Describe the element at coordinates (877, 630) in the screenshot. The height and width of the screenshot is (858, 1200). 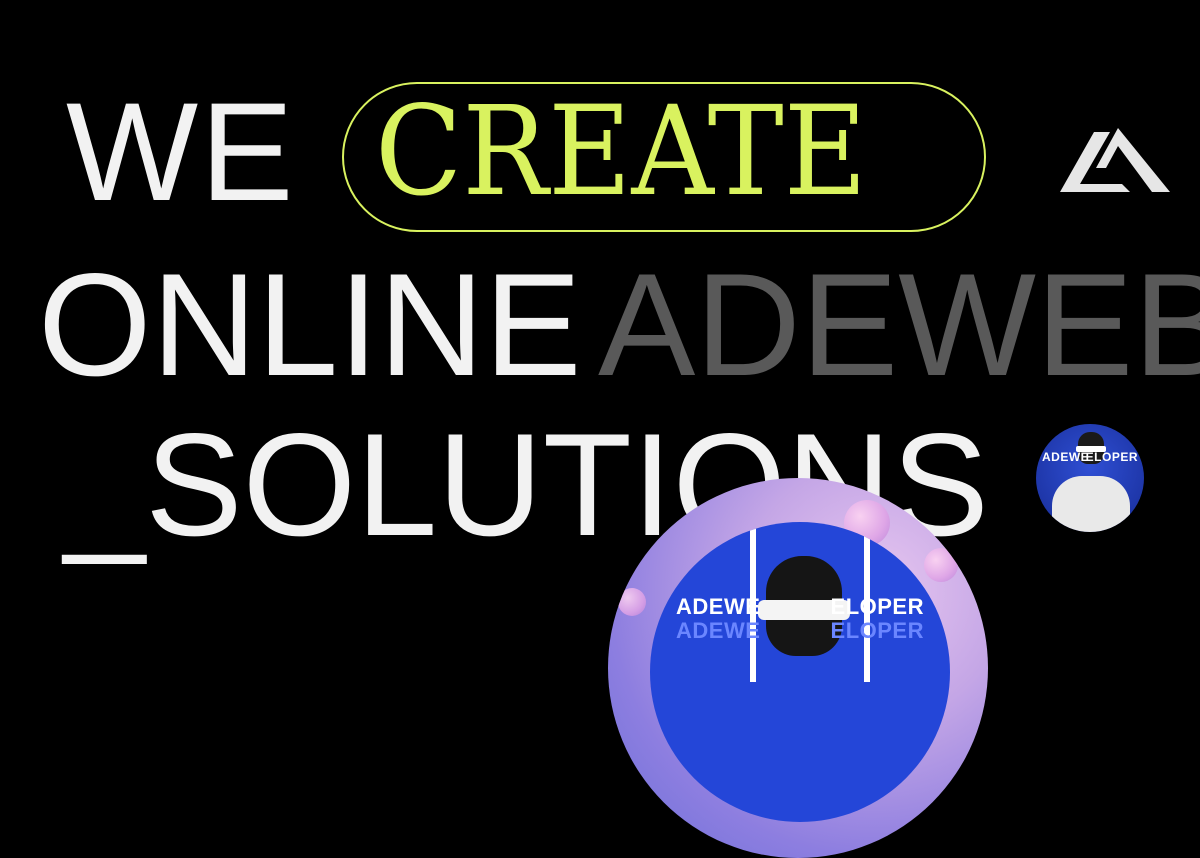
I see `badge-text-right-repeat: ELOPER` at that location.